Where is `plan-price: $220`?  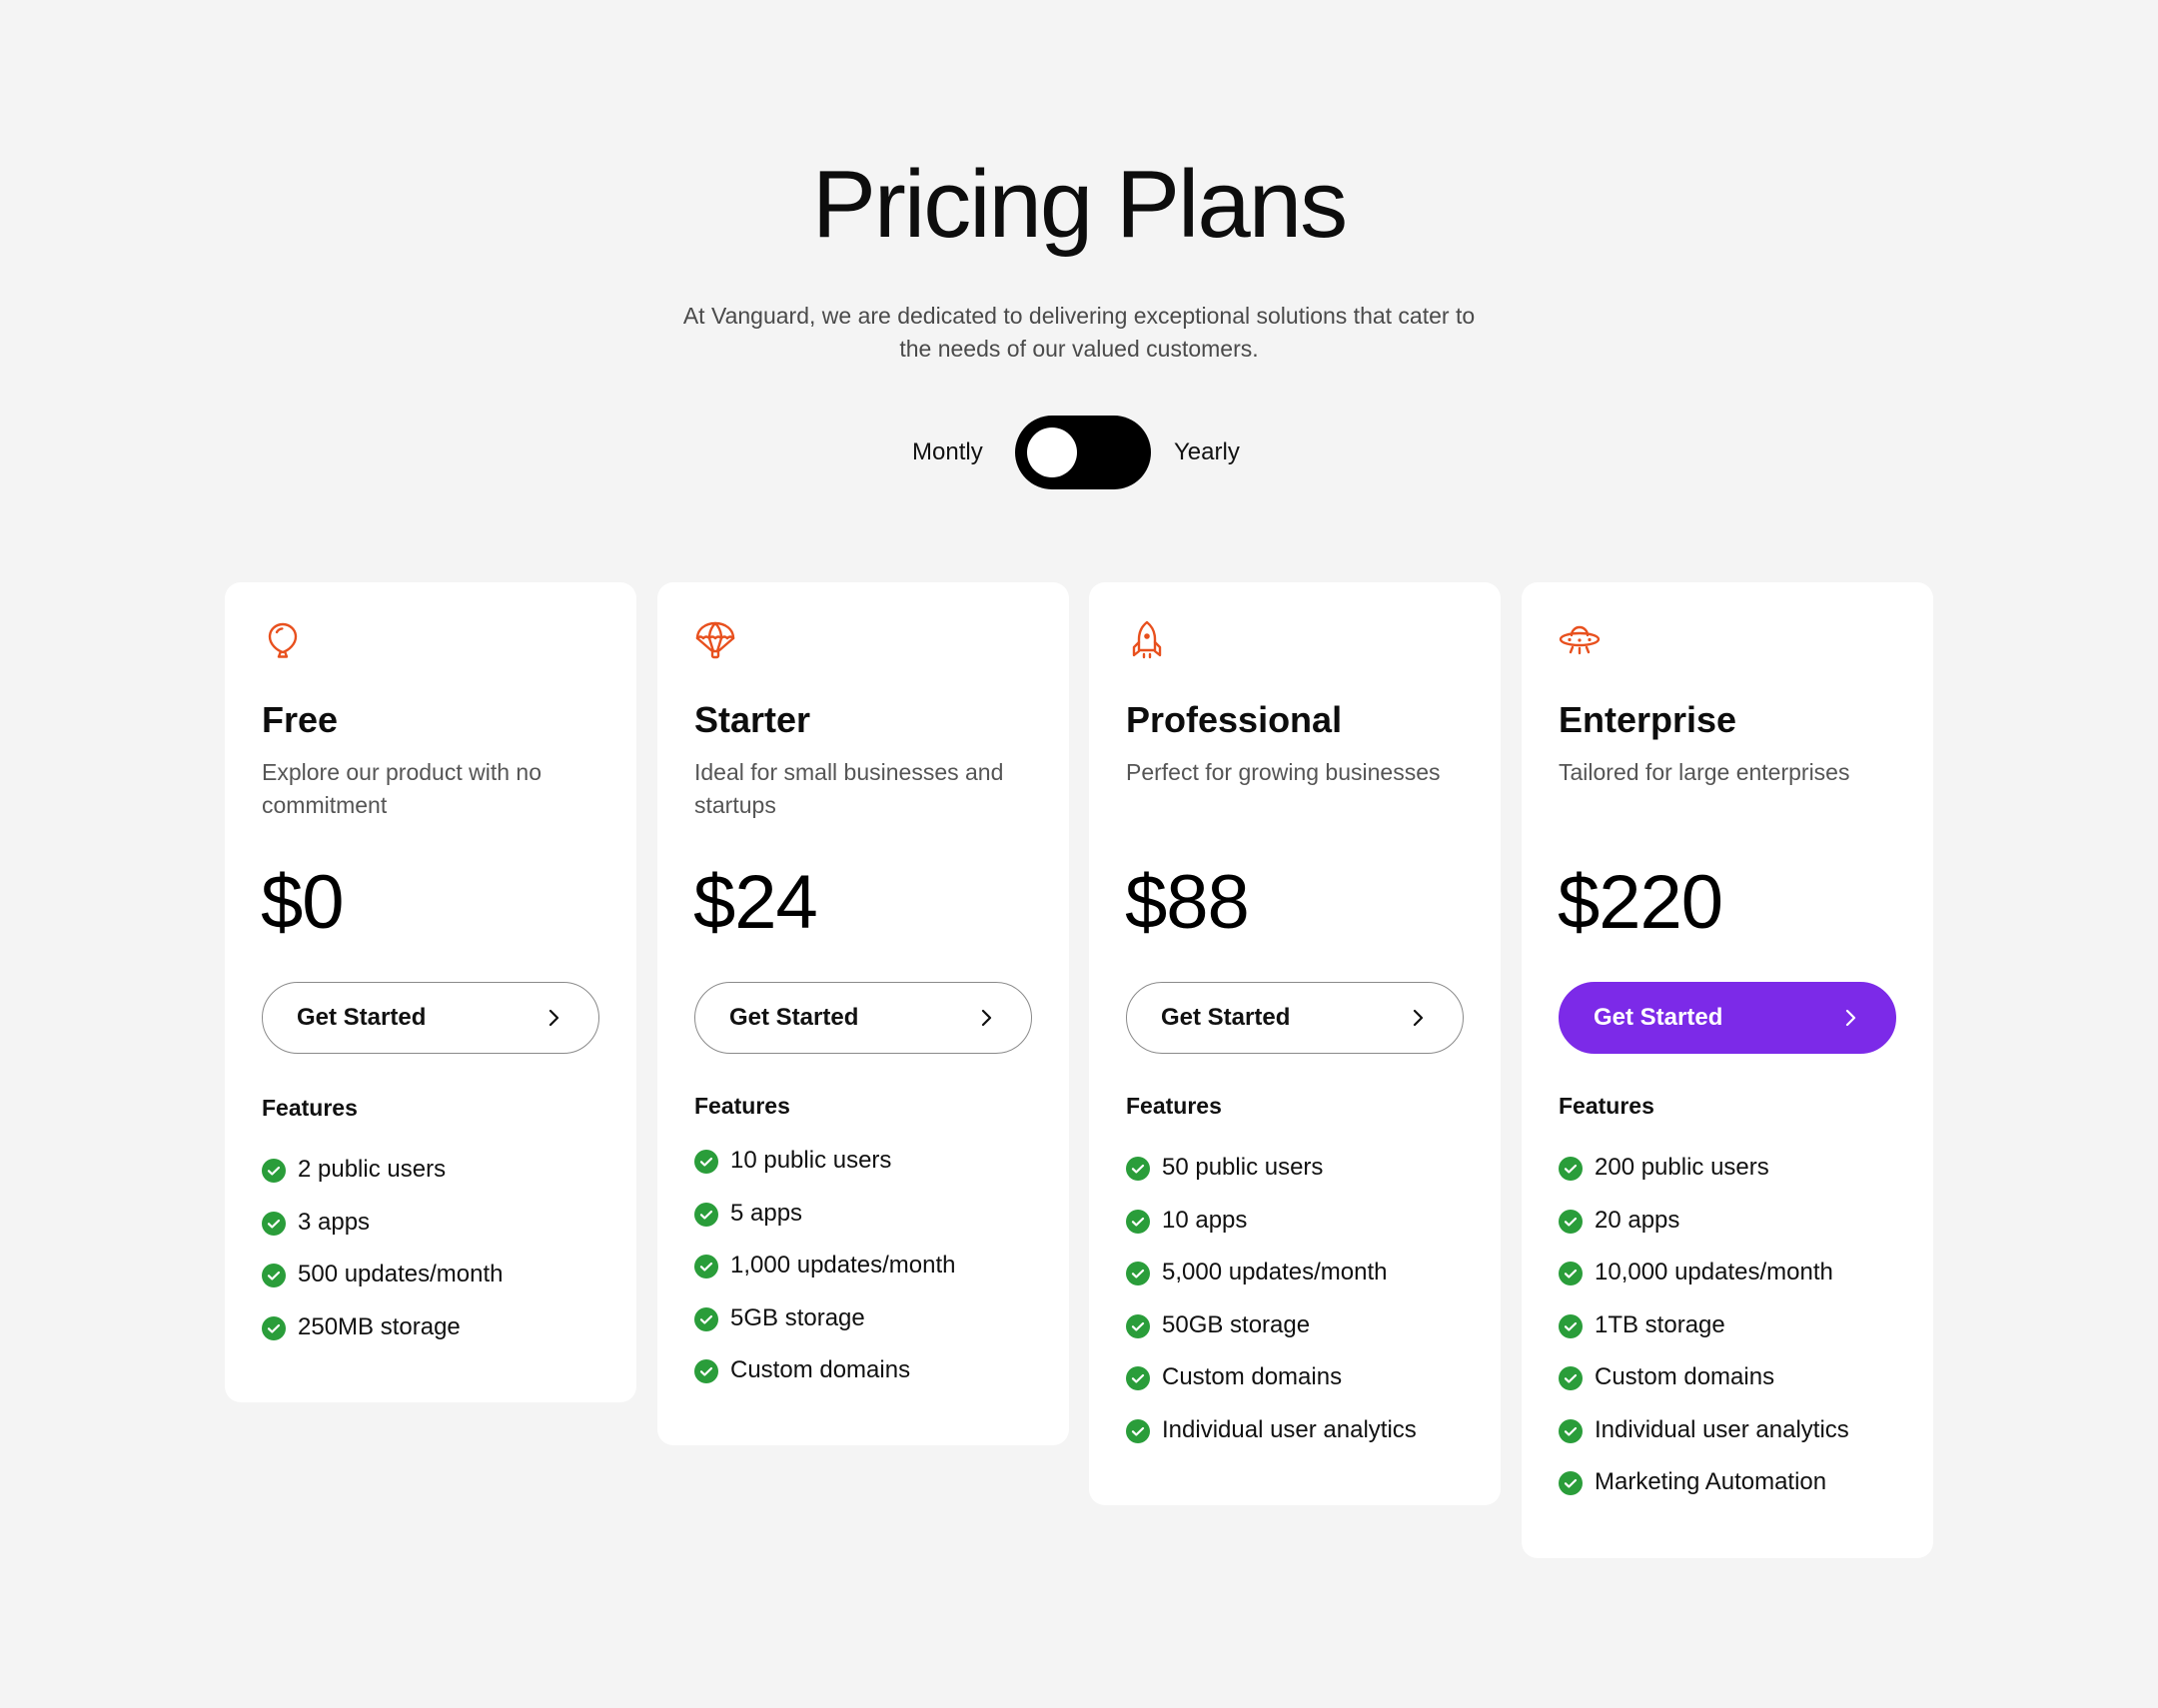
plan-price: $220 is located at coordinates (1640, 902).